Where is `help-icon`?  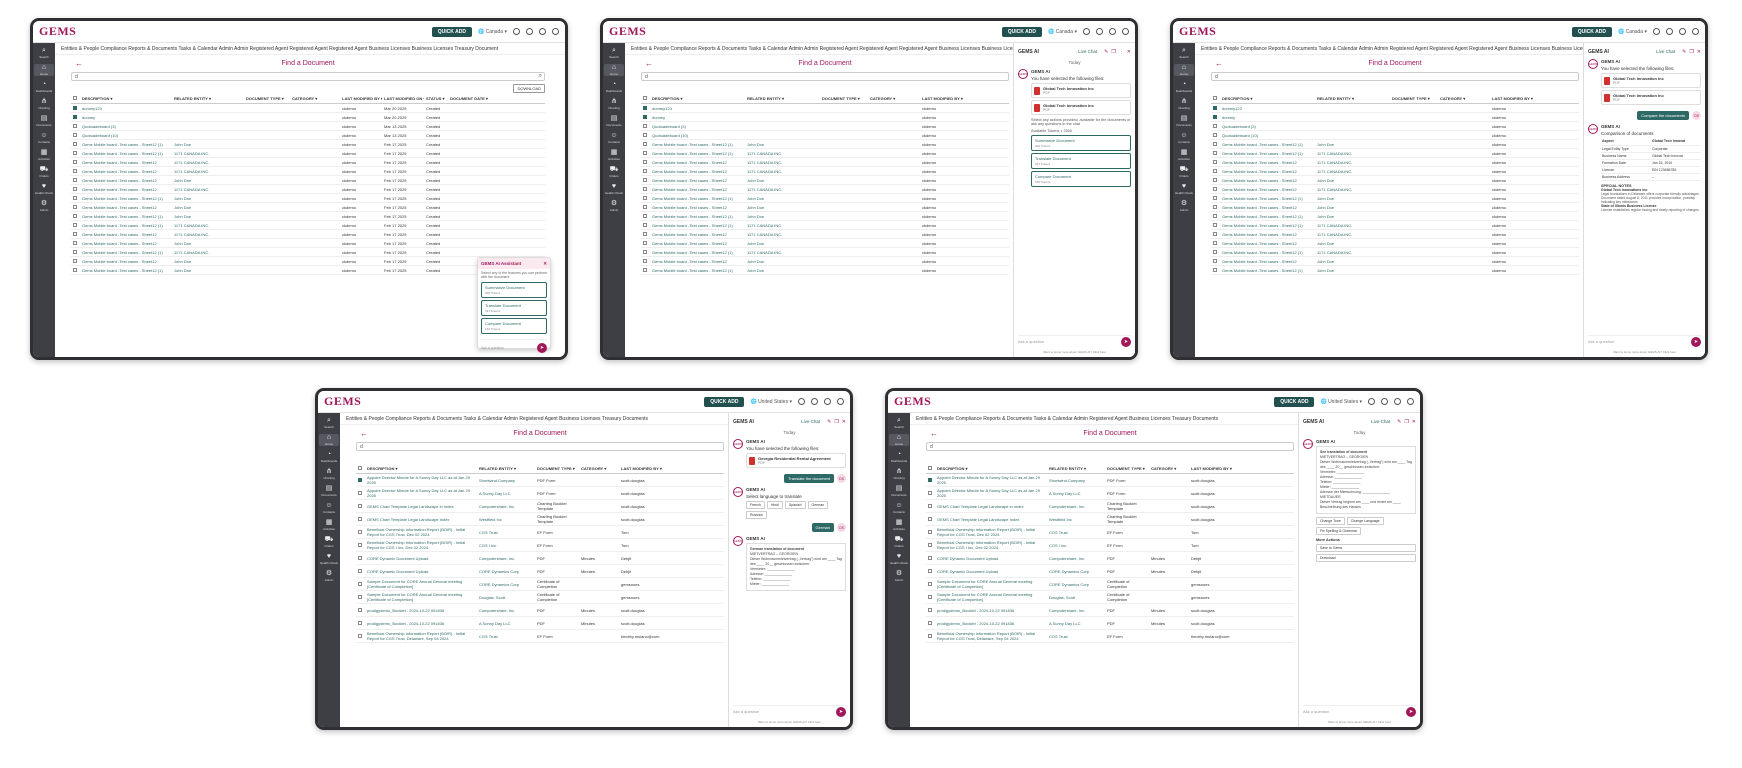
help-icon is located at coordinates (542, 31).